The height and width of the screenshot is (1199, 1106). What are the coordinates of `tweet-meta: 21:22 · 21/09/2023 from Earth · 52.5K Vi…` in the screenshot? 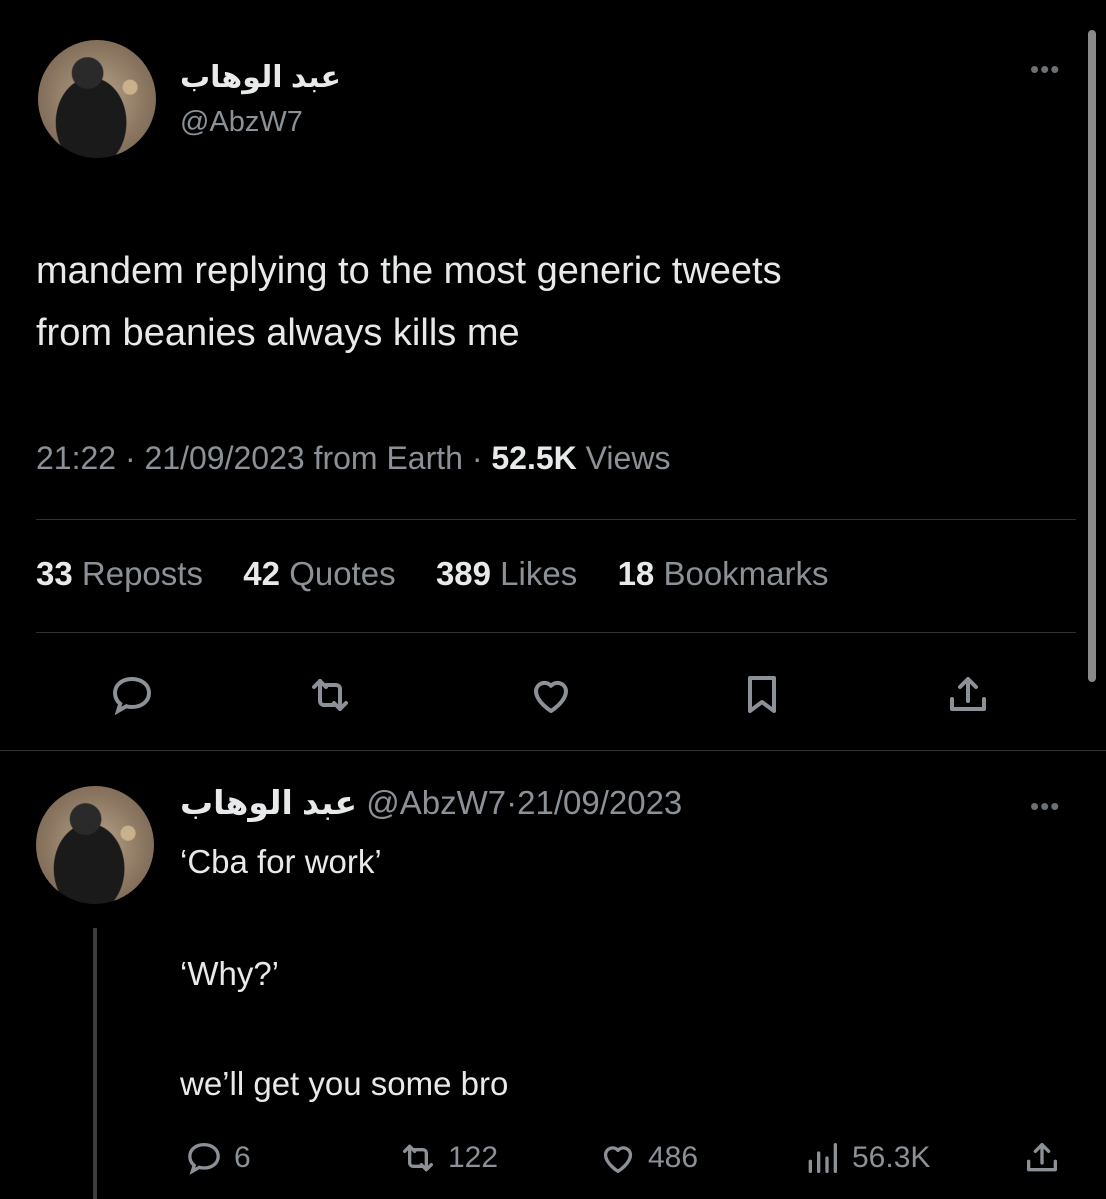 It's located at (353, 458).